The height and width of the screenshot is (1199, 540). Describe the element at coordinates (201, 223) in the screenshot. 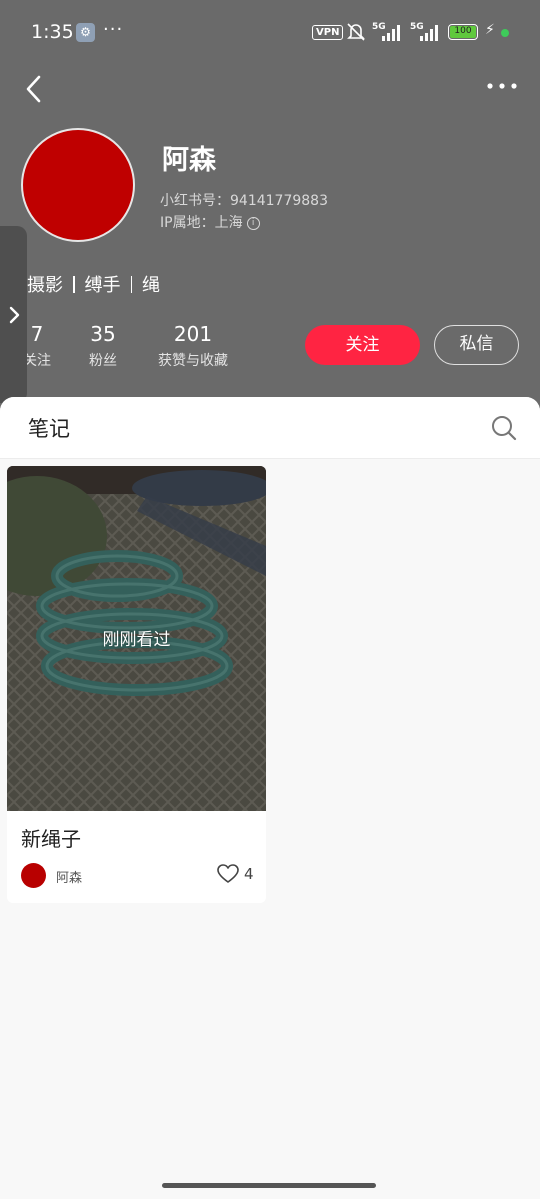

I see `ip-location-text: IP属地：上海` at that location.